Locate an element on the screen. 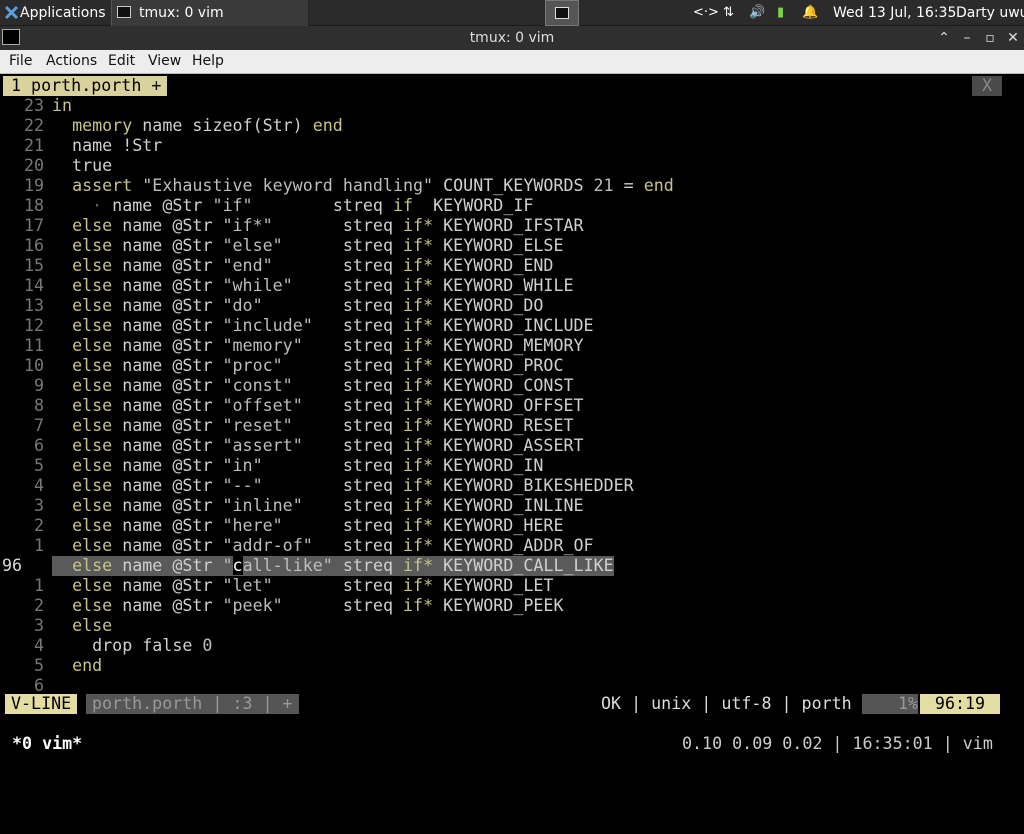 Image resolution: width=1024 pixels, height=834 pixels. code-line: 6 is located at coordinates (512, 686).